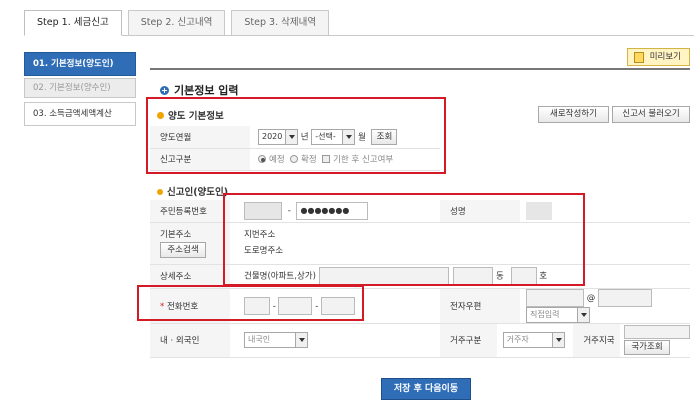 The width and height of the screenshot is (700, 410). I want to click on highlight-id-address, so click(404, 239).